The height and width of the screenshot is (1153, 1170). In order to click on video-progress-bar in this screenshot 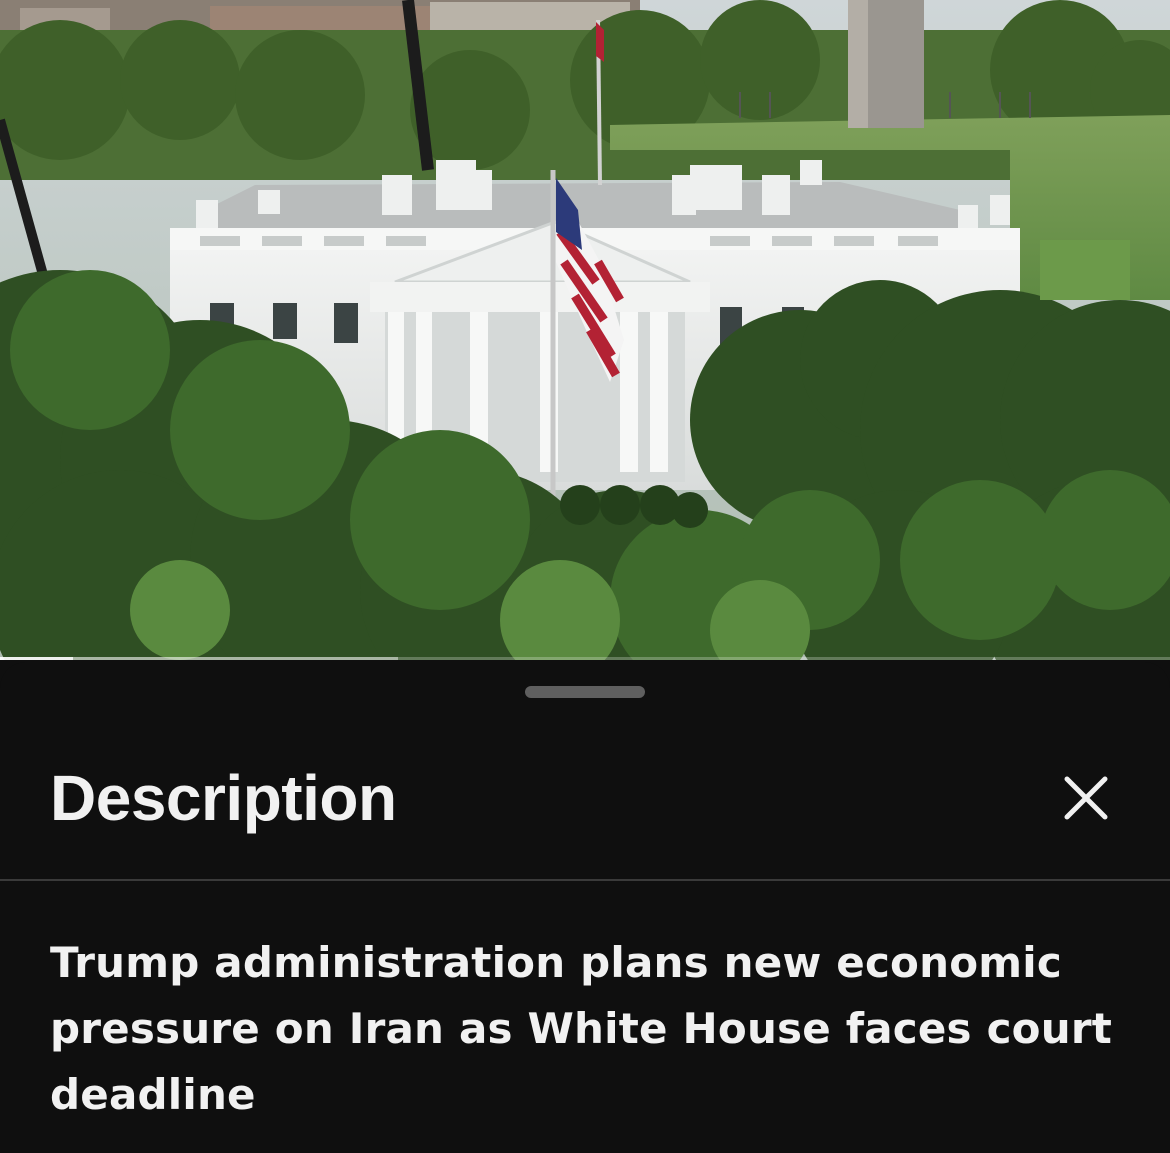, I will do `click(585, 658)`.